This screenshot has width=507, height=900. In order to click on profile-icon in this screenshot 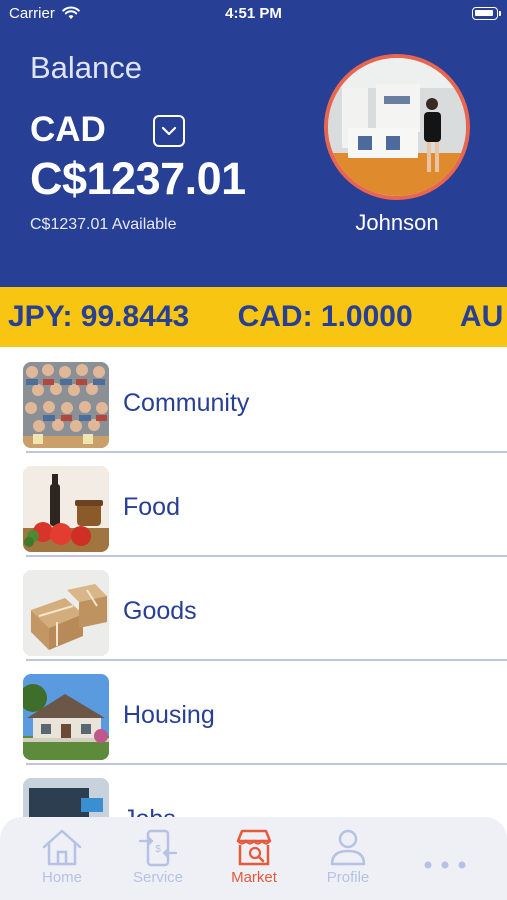, I will do `click(348, 847)`.